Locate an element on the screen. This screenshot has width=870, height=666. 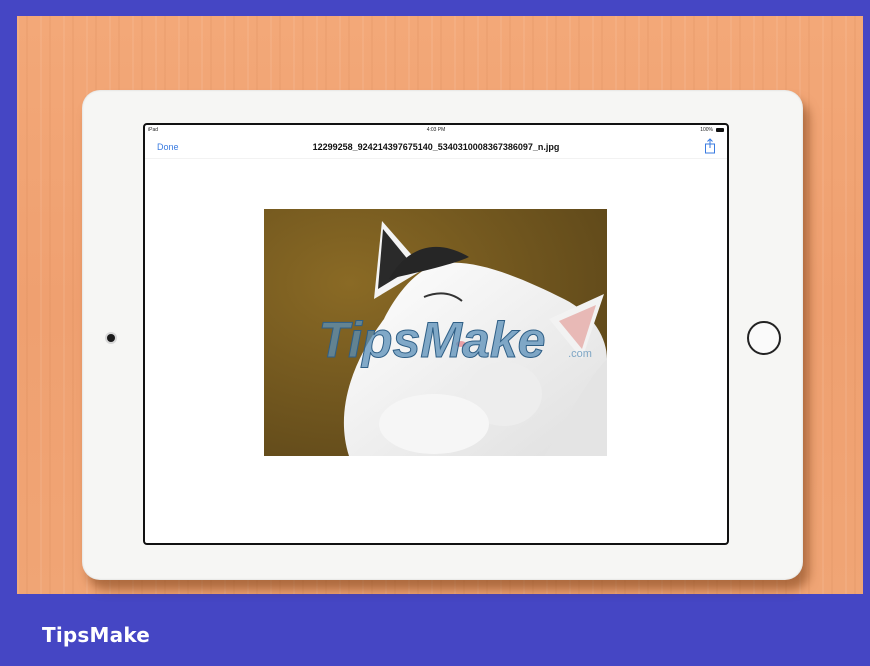
footer-brand: TipsMake is located at coordinates (96, 635).